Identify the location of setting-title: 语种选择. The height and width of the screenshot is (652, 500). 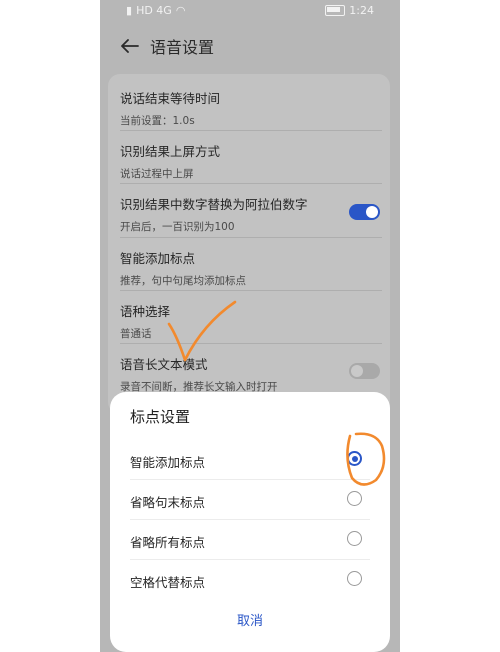
(145, 311).